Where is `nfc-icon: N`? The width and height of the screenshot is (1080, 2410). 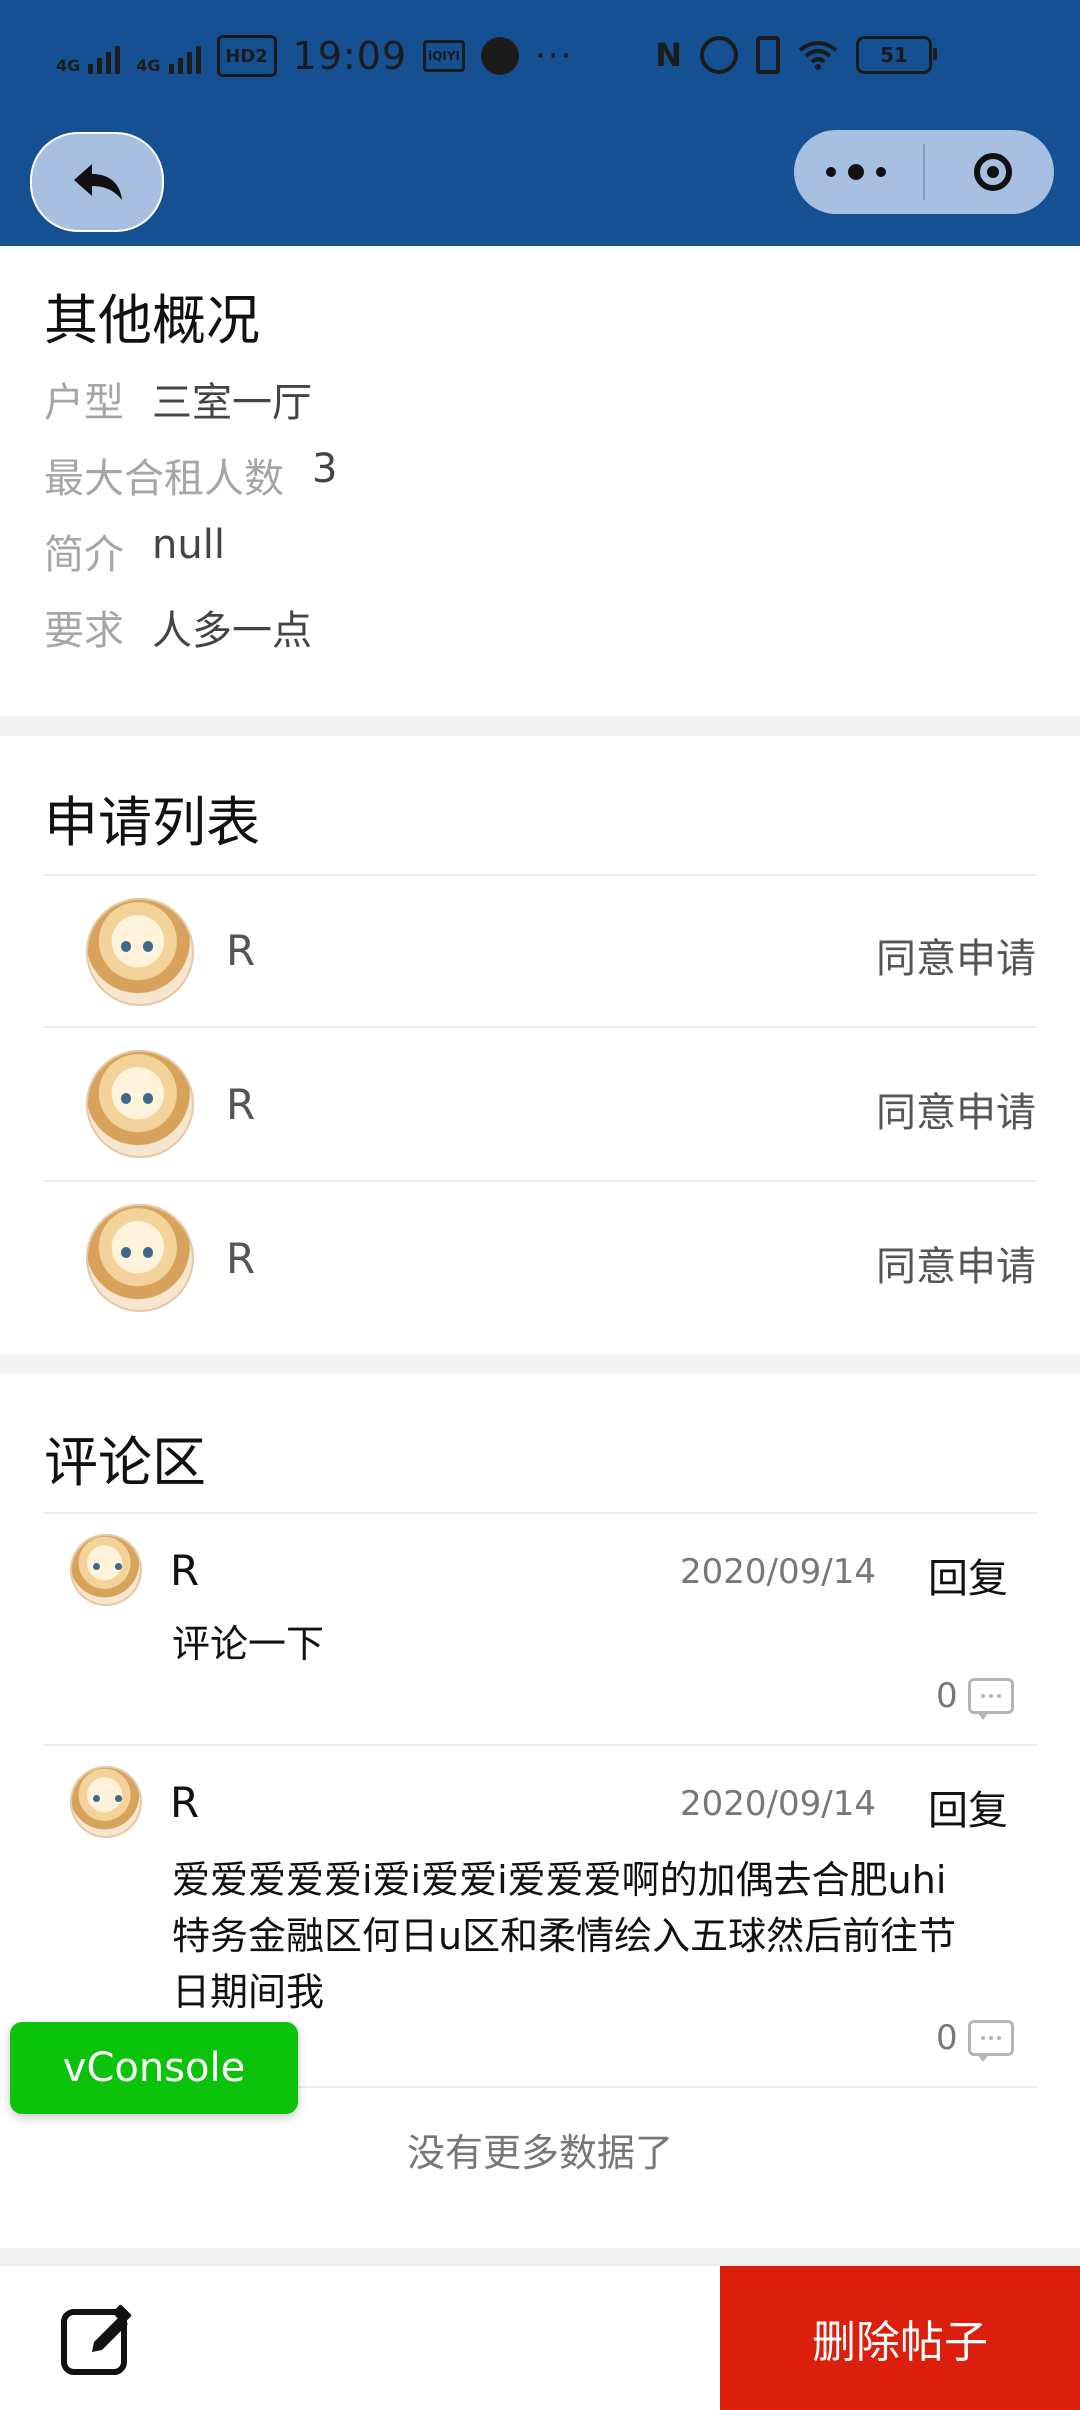
nfc-icon: N is located at coordinates (668, 55).